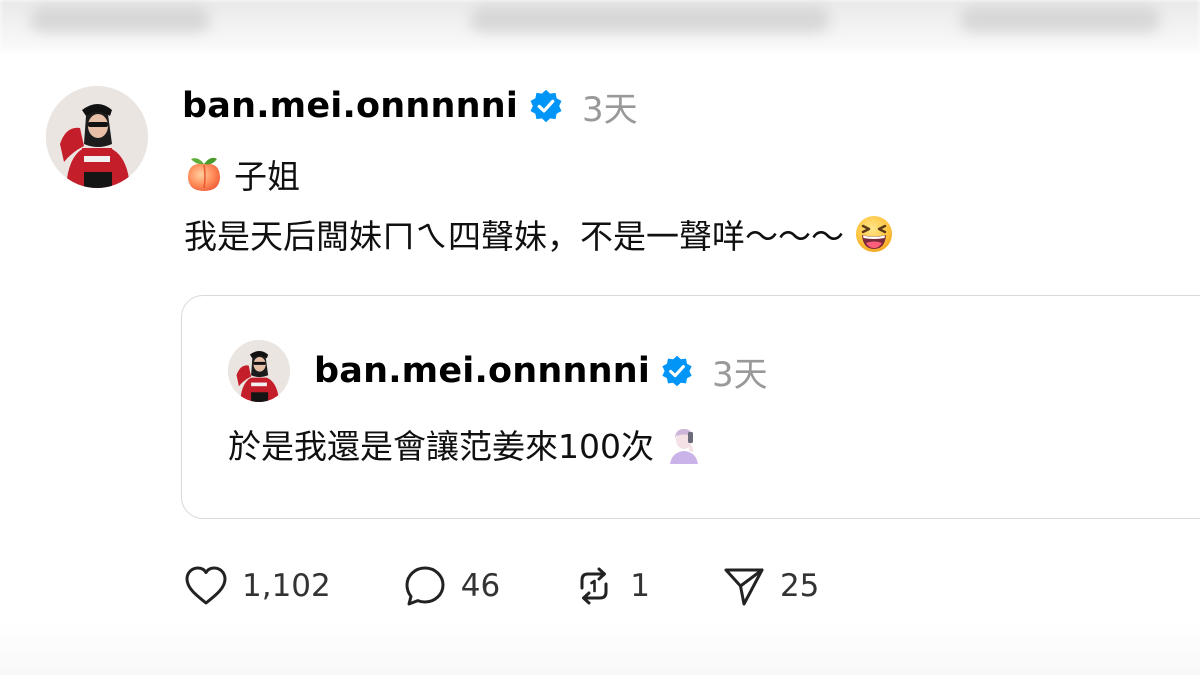 Image resolution: width=1200 pixels, height=675 pixels. I want to click on quoted-post-header: ban.mei.onnnnni 3天, so click(541, 371).